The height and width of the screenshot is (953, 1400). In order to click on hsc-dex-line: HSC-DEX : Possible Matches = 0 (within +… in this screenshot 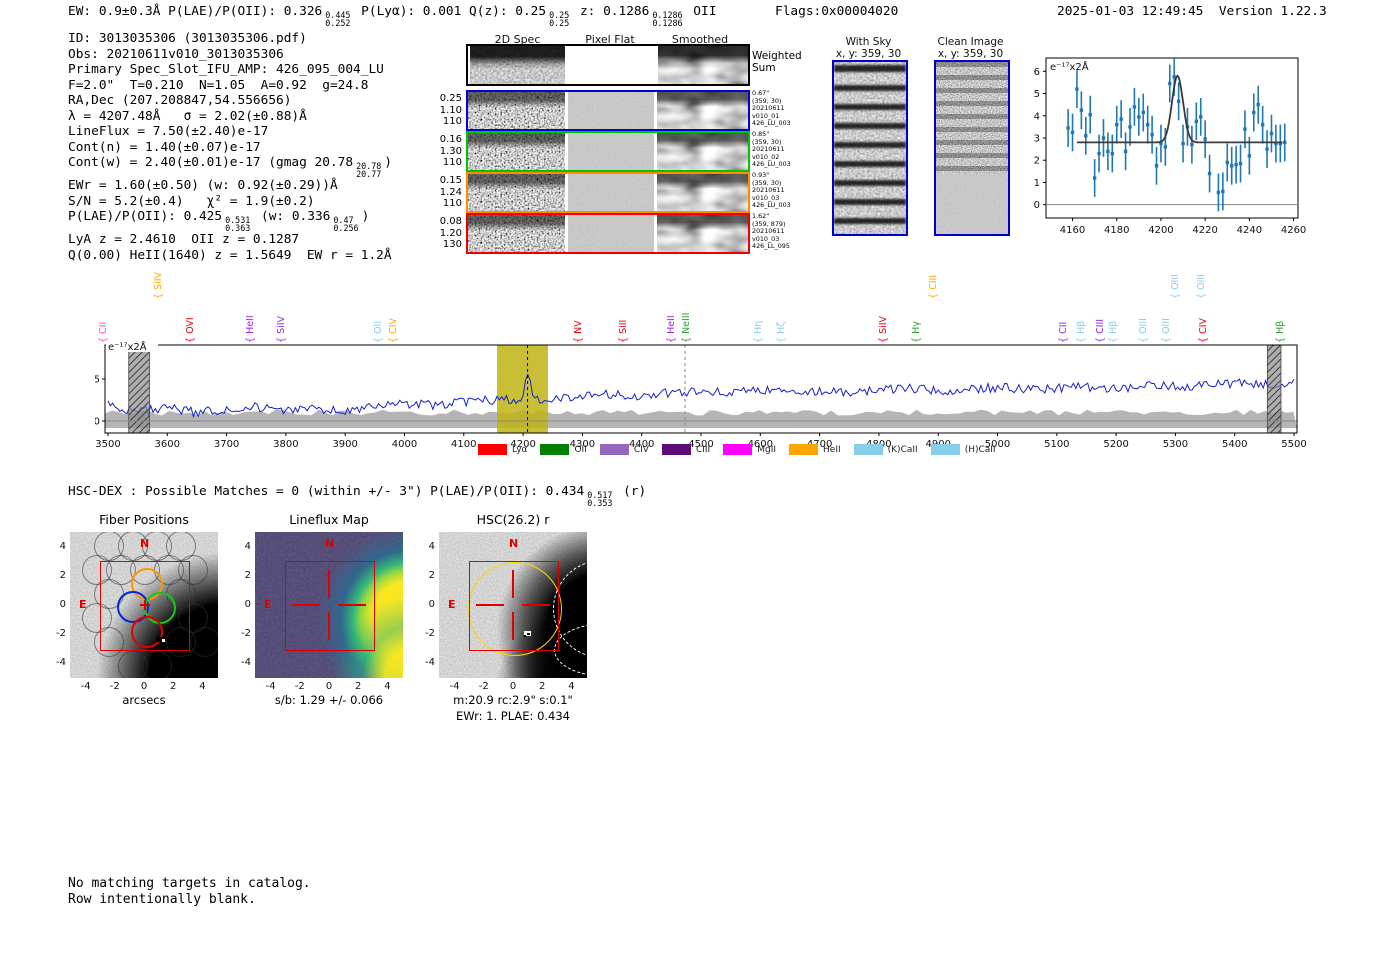, I will do `click(357, 496)`.